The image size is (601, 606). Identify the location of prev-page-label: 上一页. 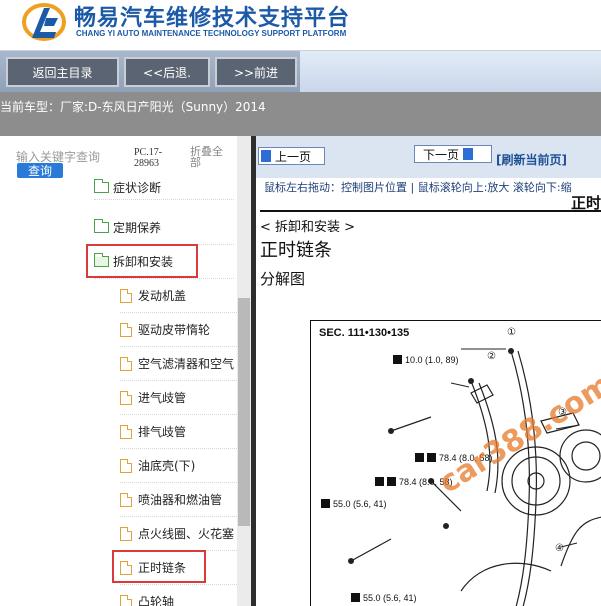
(293, 156).